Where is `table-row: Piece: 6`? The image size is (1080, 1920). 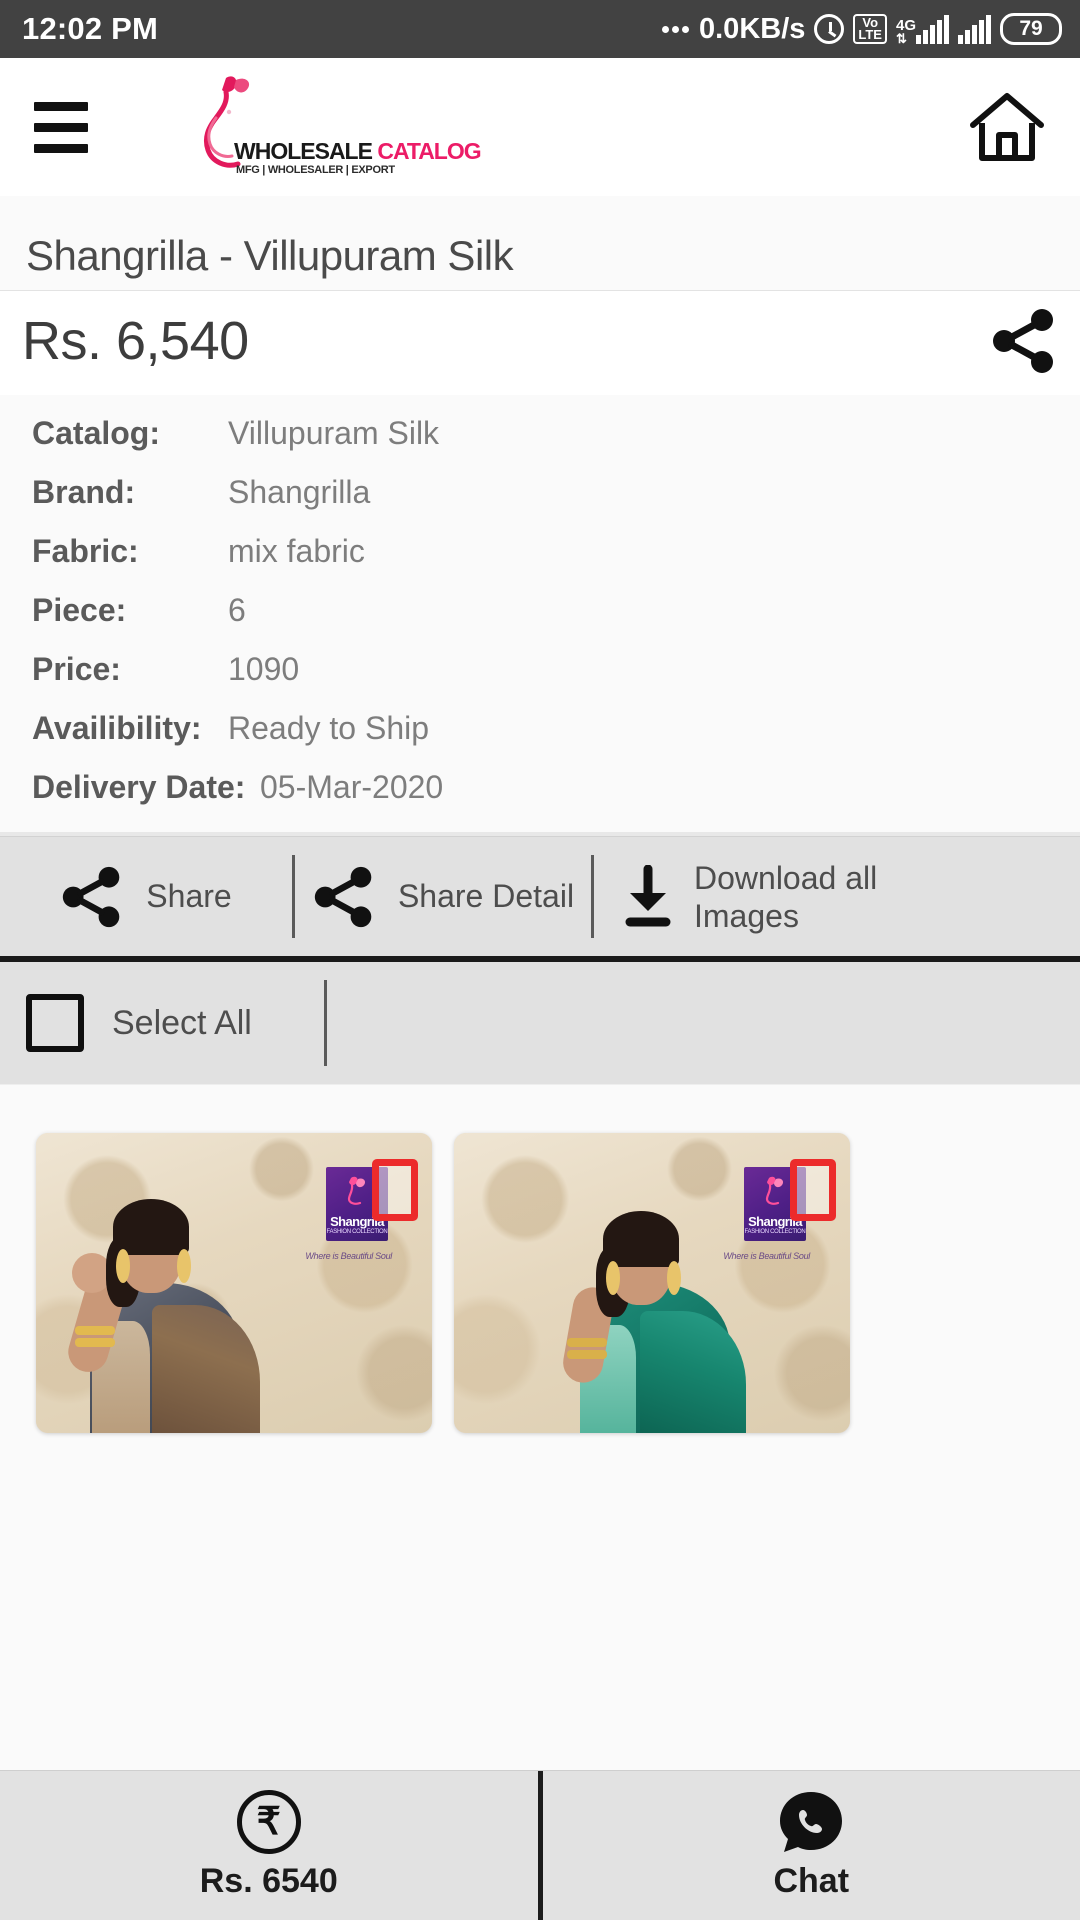 table-row: Piece: 6 is located at coordinates (556, 610).